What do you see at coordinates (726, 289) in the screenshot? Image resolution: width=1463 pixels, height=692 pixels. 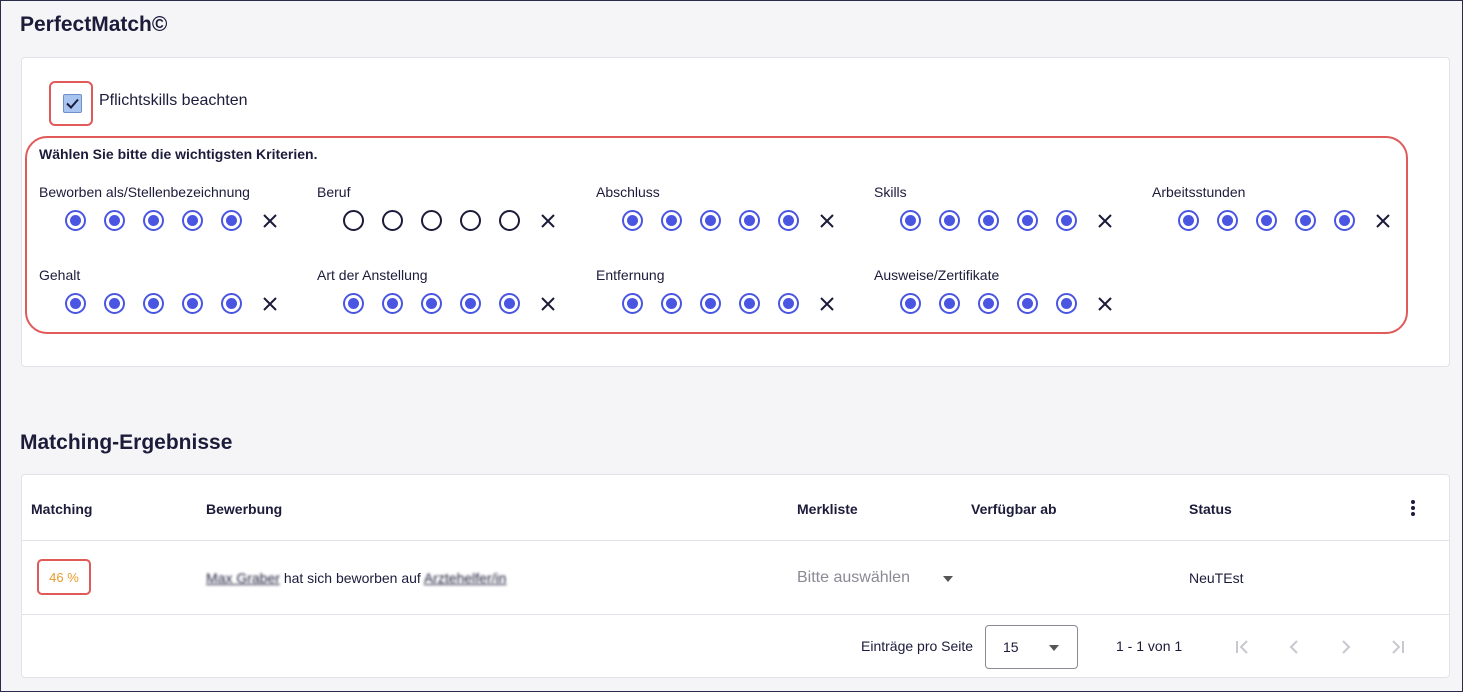 I see `criterion-group: Entfernung` at bounding box center [726, 289].